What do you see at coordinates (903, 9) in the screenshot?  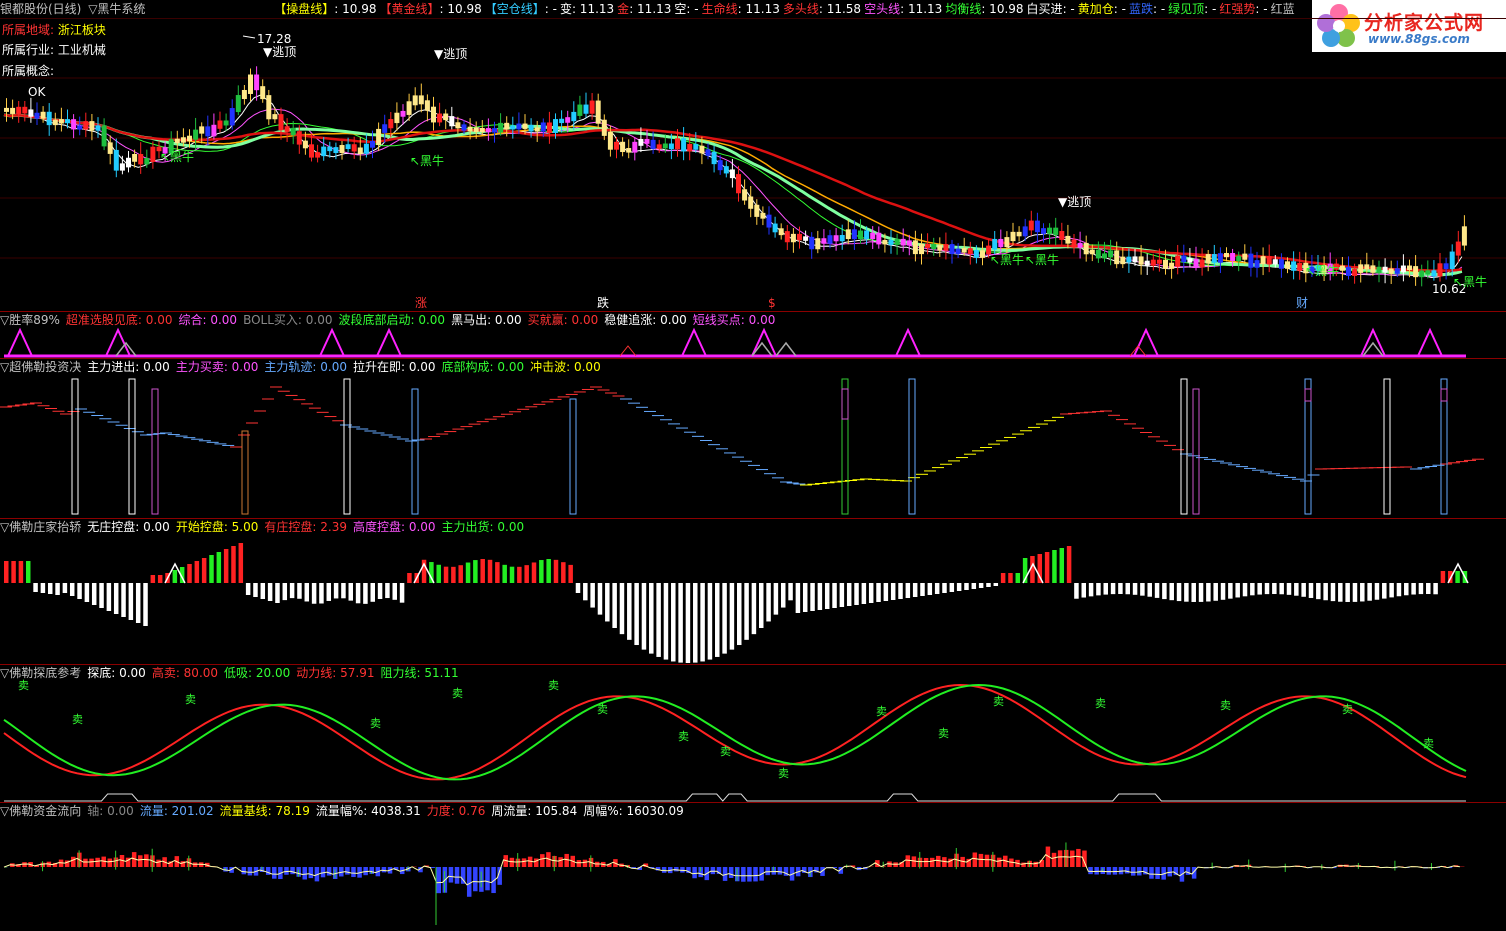 I see `header-item: 空头线: 11.13` at bounding box center [903, 9].